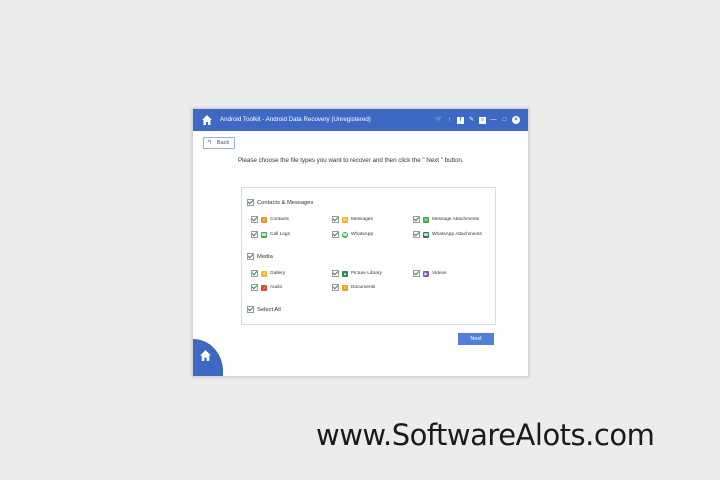 Image resolution: width=720 pixels, height=480 pixels. What do you see at coordinates (250, 202) in the screenshot?
I see `contacts-messages-checkbox` at bounding box center [250, 202].